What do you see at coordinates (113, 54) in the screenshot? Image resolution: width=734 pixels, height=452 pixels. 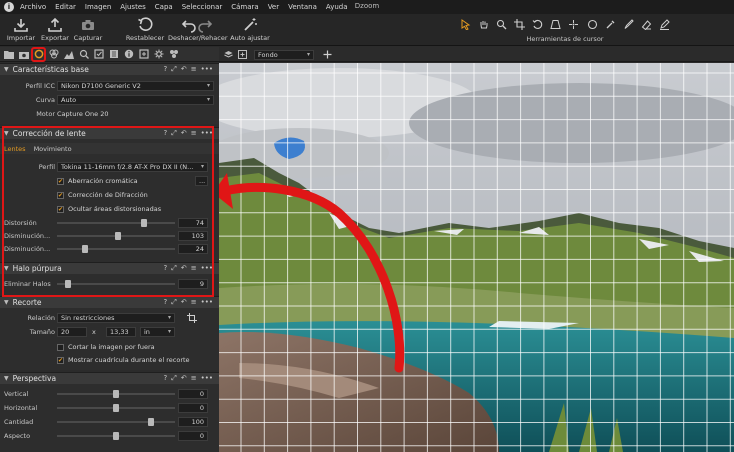 I see `adjustments-icon` at bounding box center [113, 54].